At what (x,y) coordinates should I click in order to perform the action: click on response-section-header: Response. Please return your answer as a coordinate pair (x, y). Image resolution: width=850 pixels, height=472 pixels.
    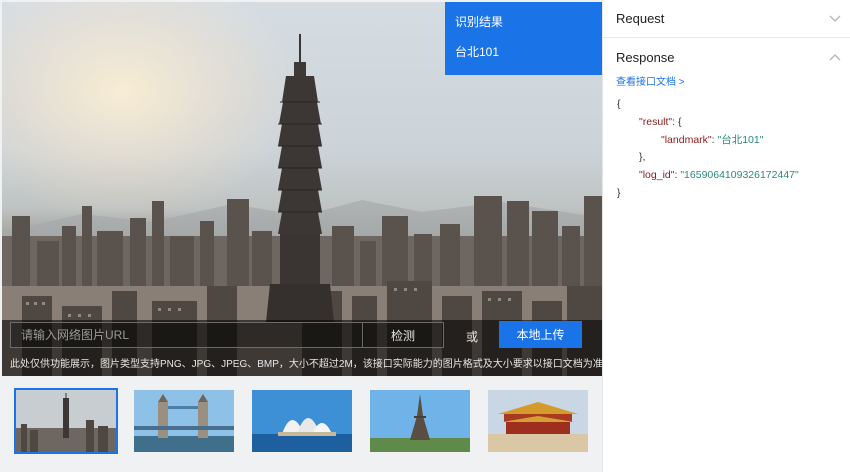
    Looking at the image, I should click on (726, 57).